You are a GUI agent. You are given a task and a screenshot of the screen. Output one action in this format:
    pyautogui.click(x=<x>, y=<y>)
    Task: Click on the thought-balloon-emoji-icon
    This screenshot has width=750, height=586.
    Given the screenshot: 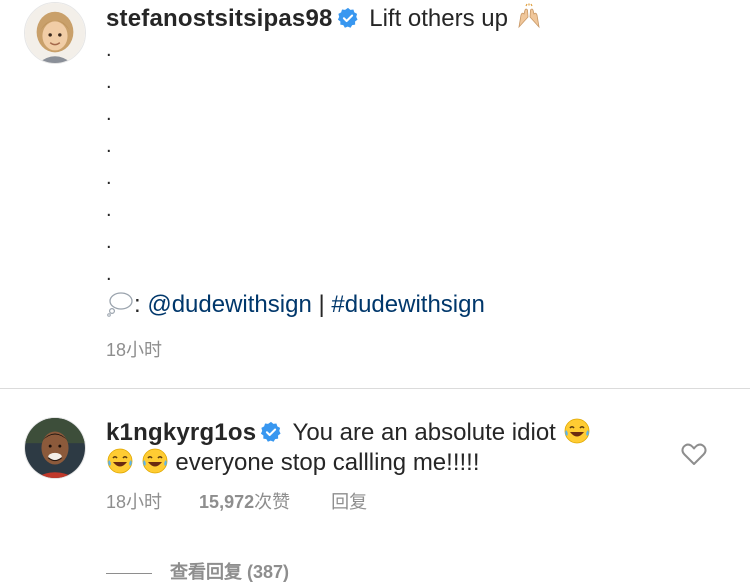 What is the action you would take?
    pyautogui.click(x=120, y=303)
    